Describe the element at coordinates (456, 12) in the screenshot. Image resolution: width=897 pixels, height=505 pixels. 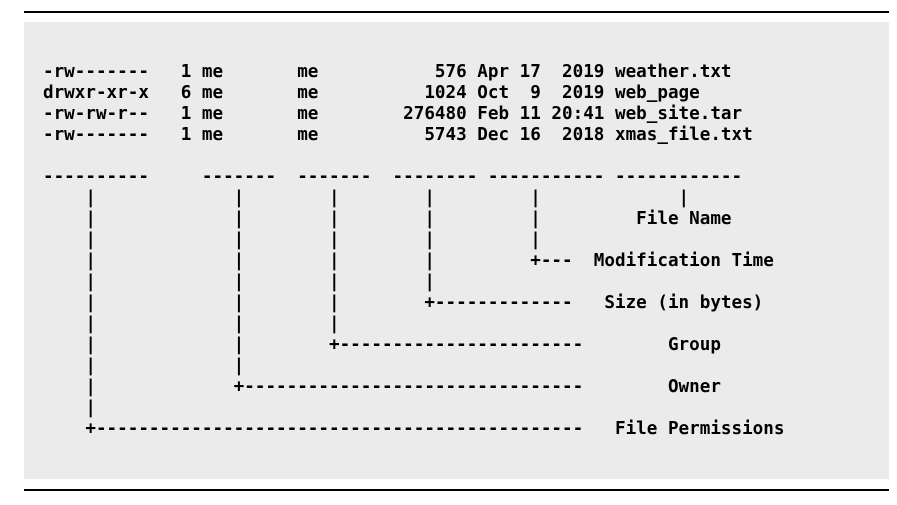
I see `top-rule` at that location.